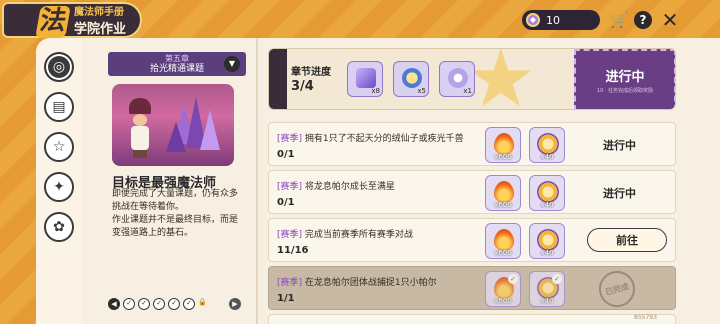 The height and width of the screenshot is (324, 720). I want to click on task-row: [赛季] 将龙息帕尔成长至满星 0/1 x600 x40 进行中, so click(472, 192).